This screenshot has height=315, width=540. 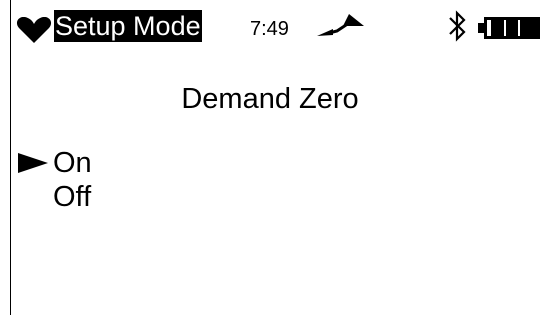 I want to click on page-title: Demand Zero, so click(x=270, y=99).